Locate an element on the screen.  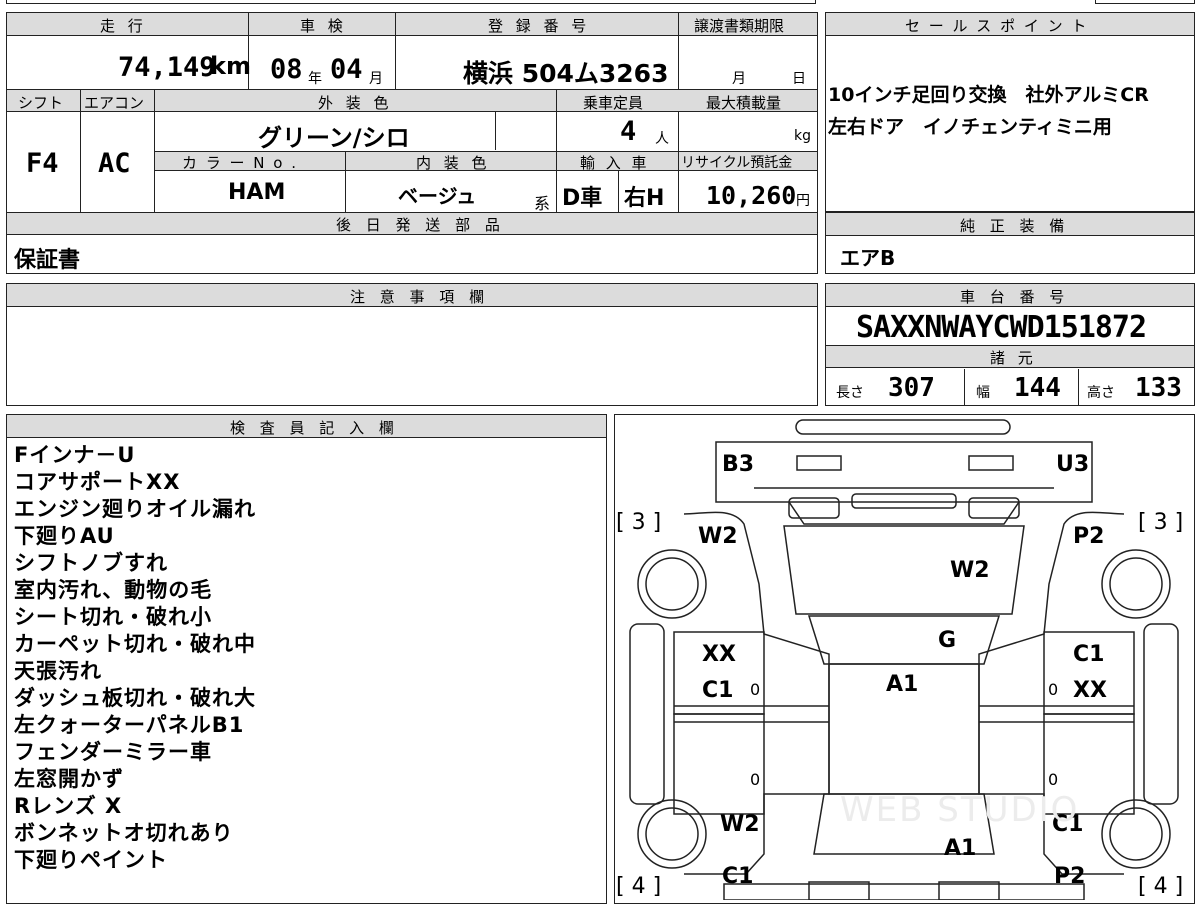
height-label: 高さ is located at coordinates (1101, 393).